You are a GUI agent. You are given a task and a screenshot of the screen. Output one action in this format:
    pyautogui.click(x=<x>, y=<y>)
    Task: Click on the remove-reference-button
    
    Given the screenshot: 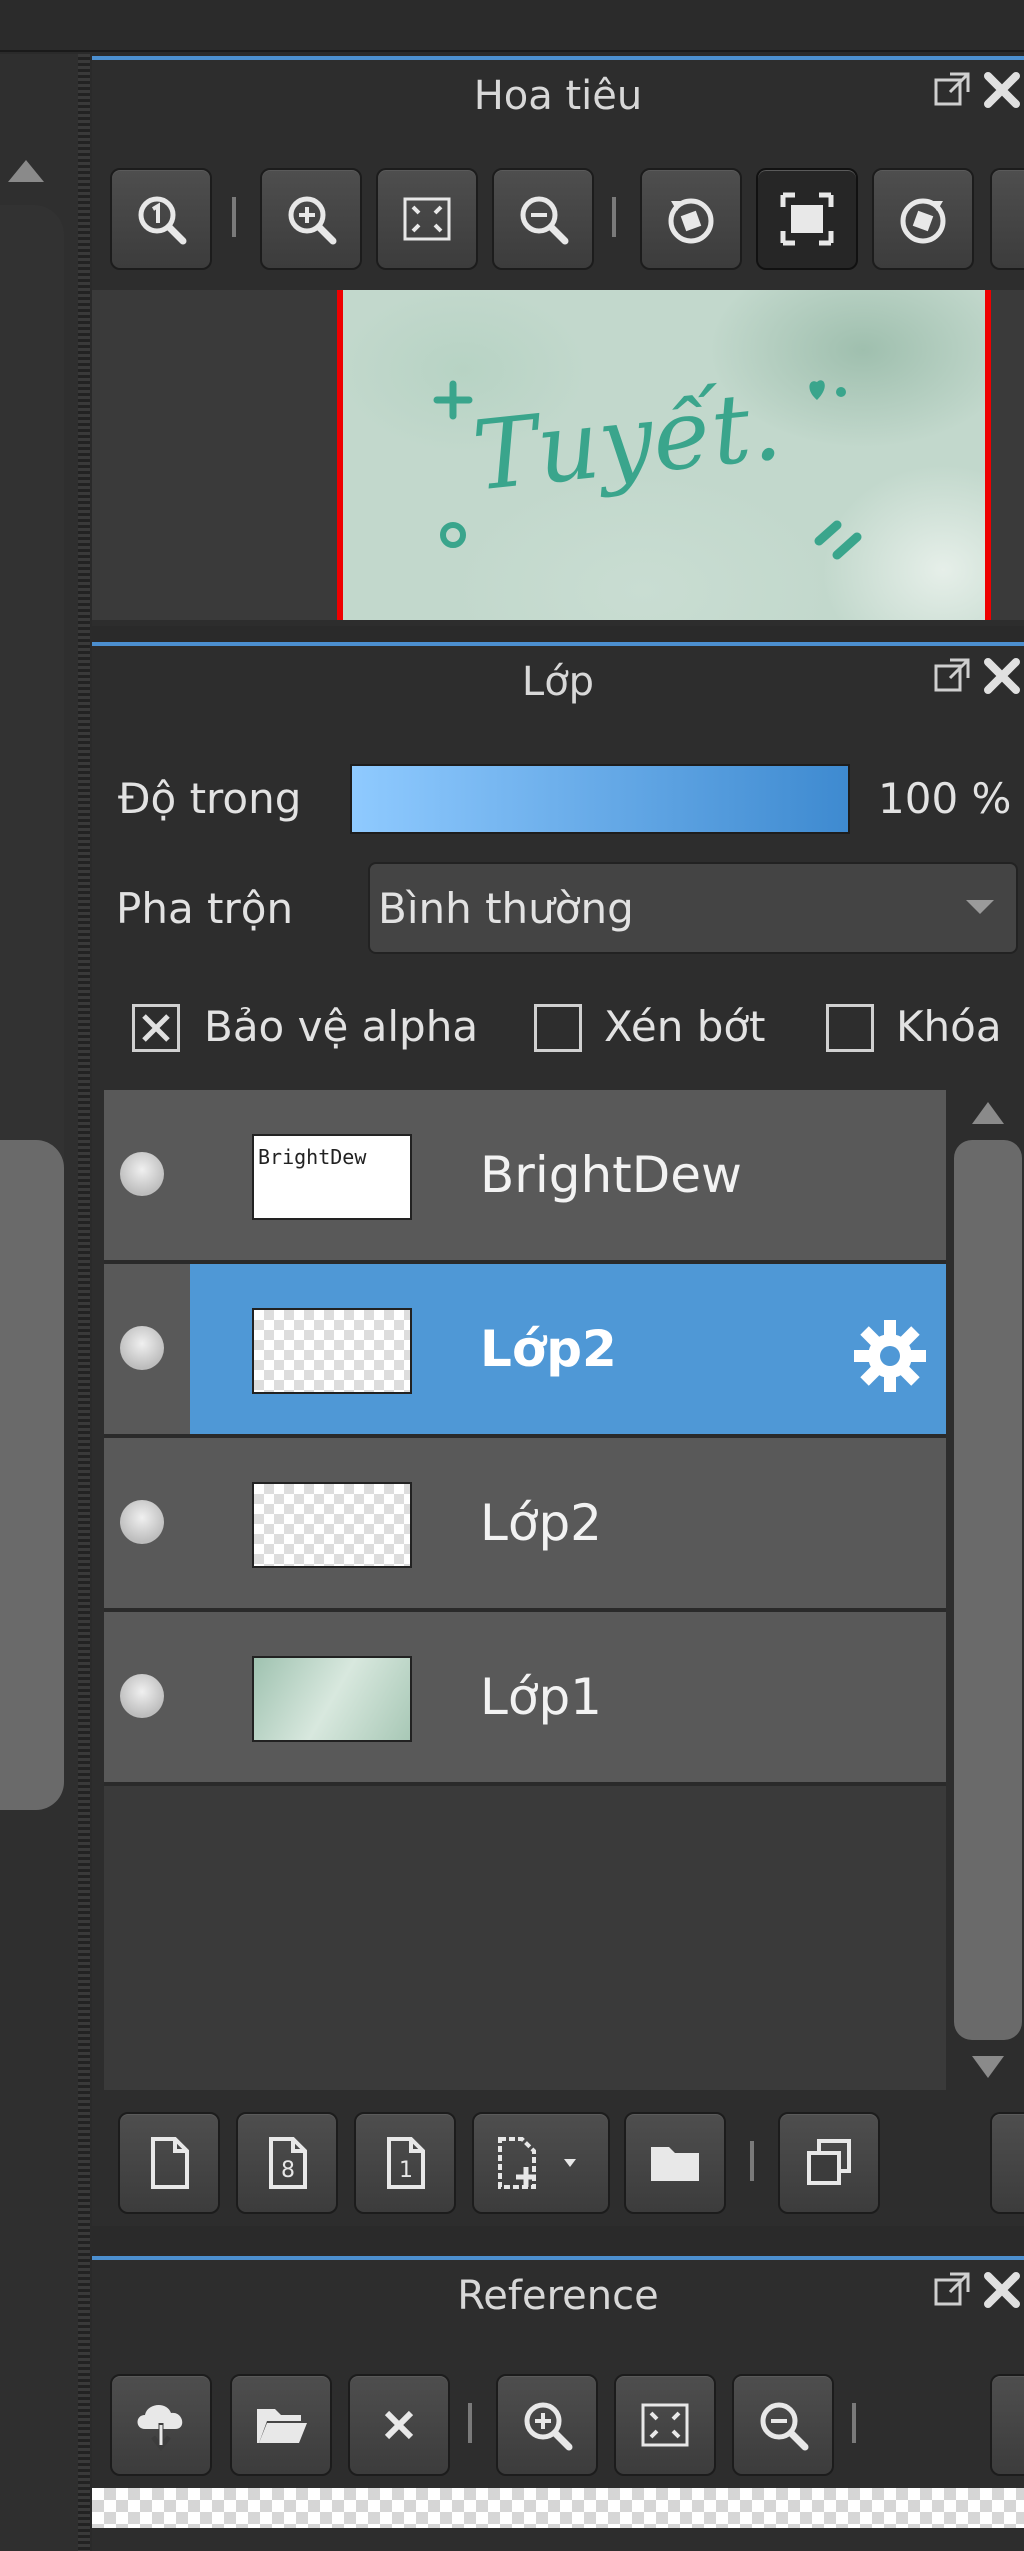 What is the action you would take?
    pyautogui.click(x=399, y=2425)
    